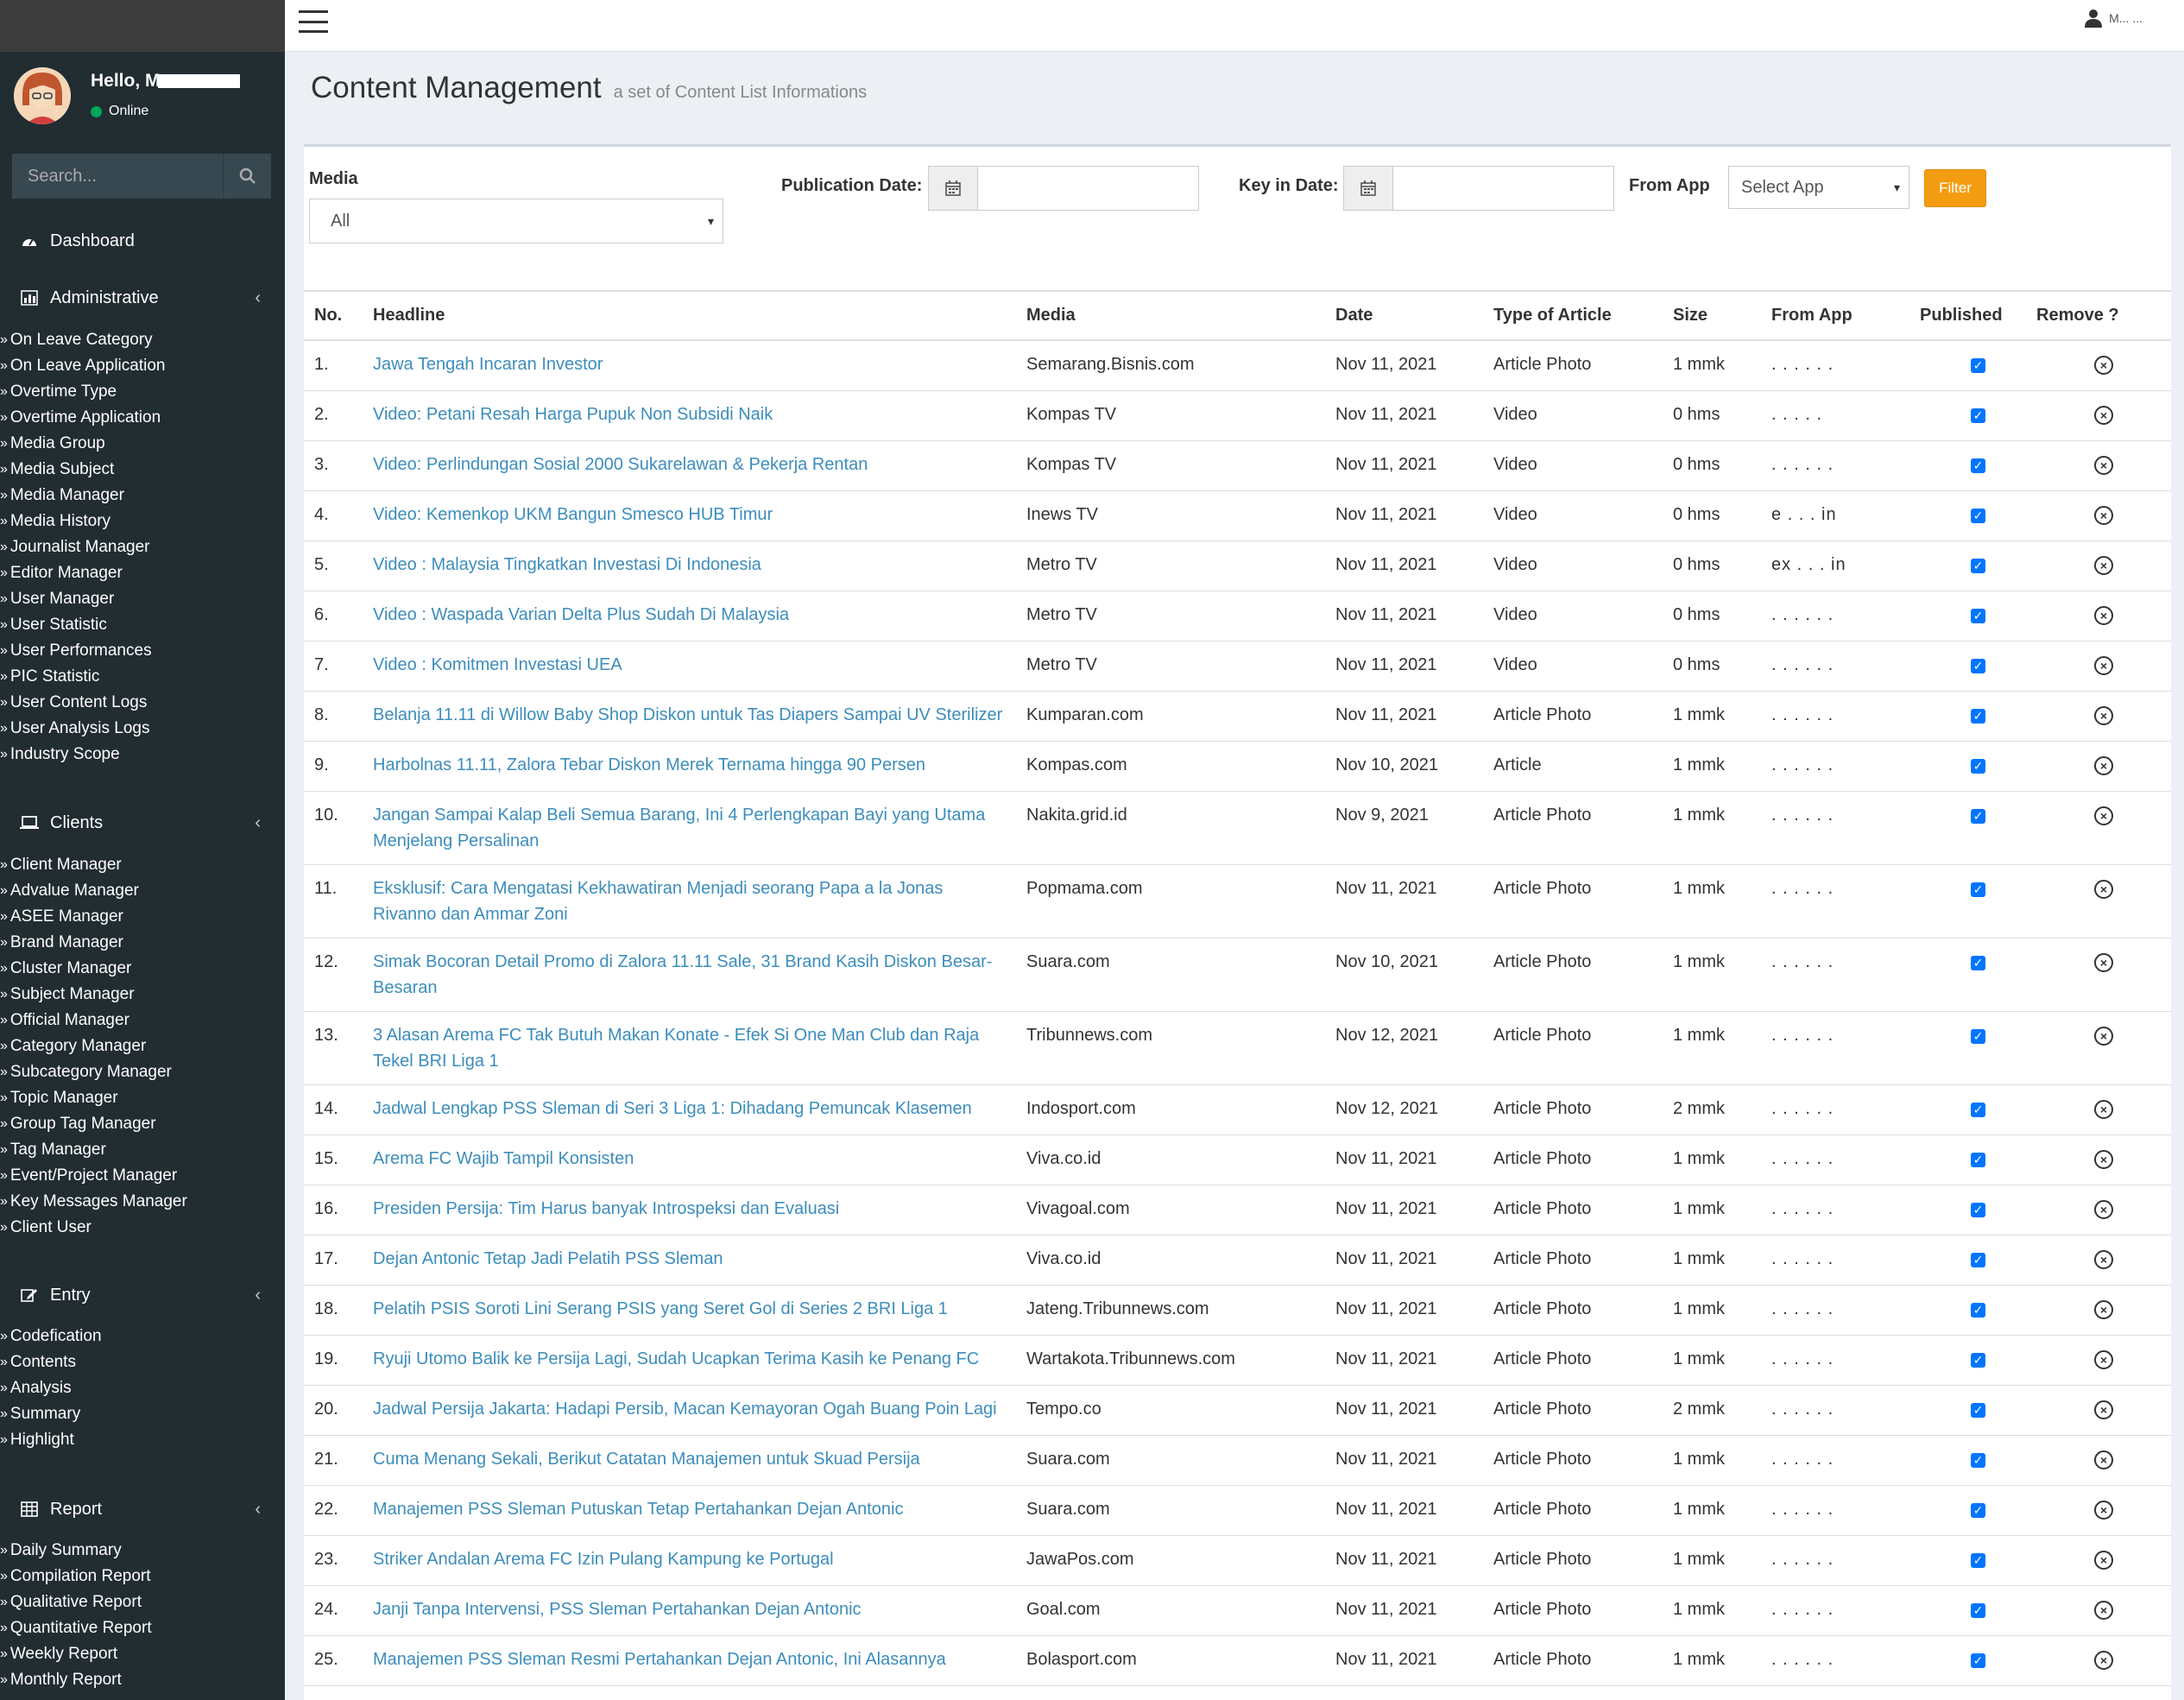  I want to click on sidebar-item-asee-manager: » ASEE Manager, so click(142, 917).